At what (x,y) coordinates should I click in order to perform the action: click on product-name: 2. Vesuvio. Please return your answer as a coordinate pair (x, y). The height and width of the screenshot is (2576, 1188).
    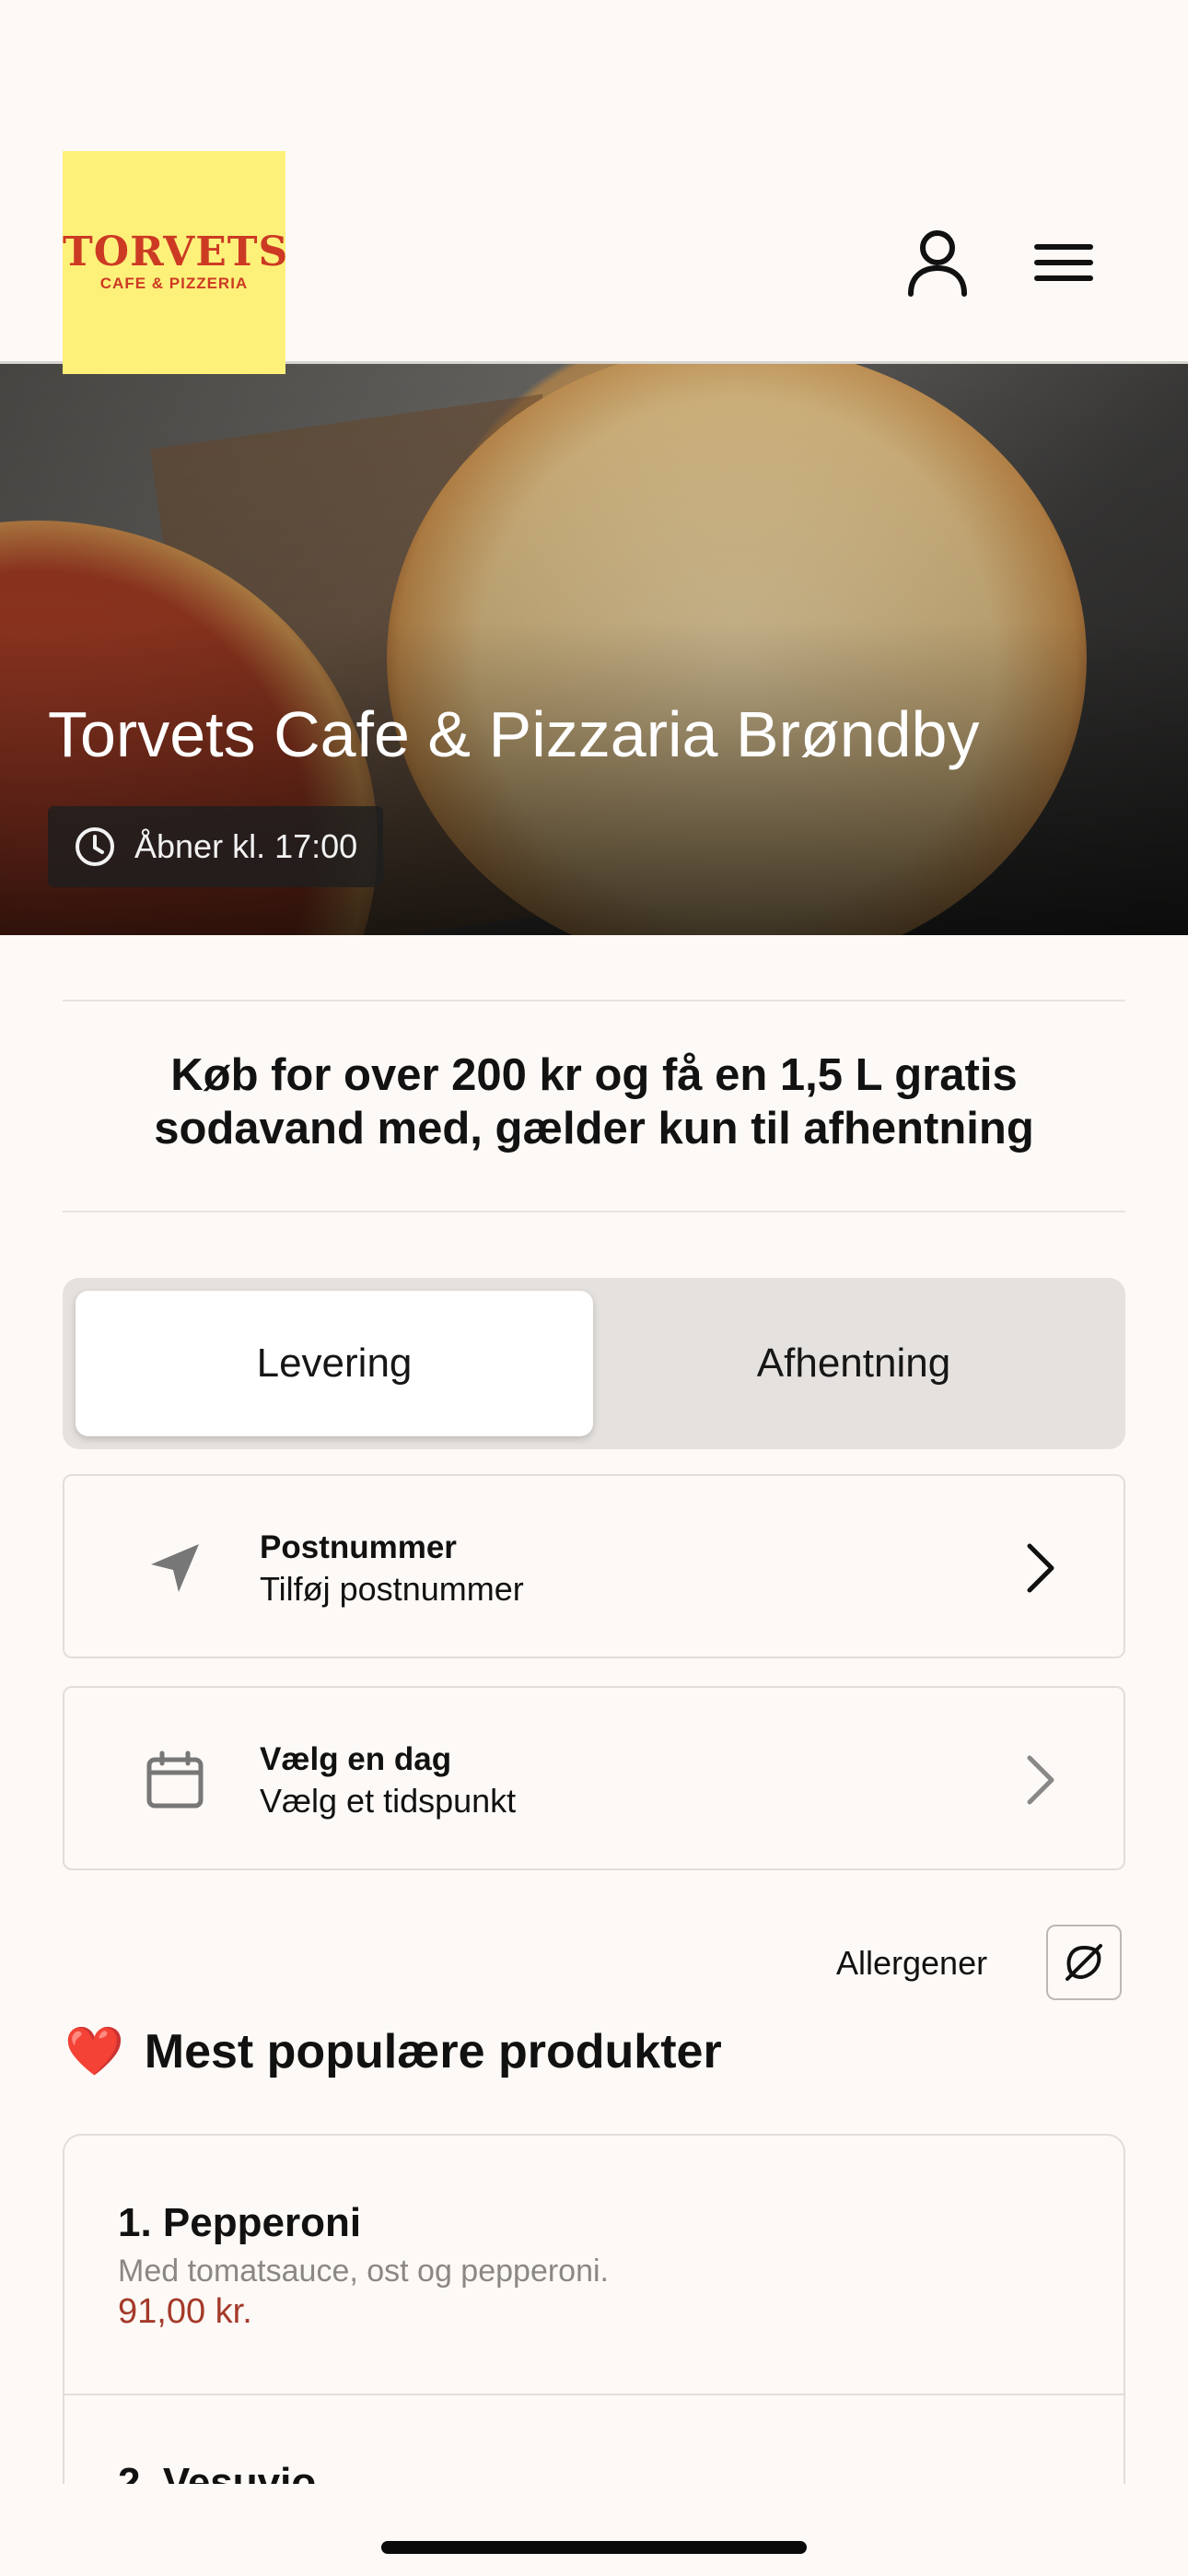
    Looking at the image, I should click on (218, 2472).